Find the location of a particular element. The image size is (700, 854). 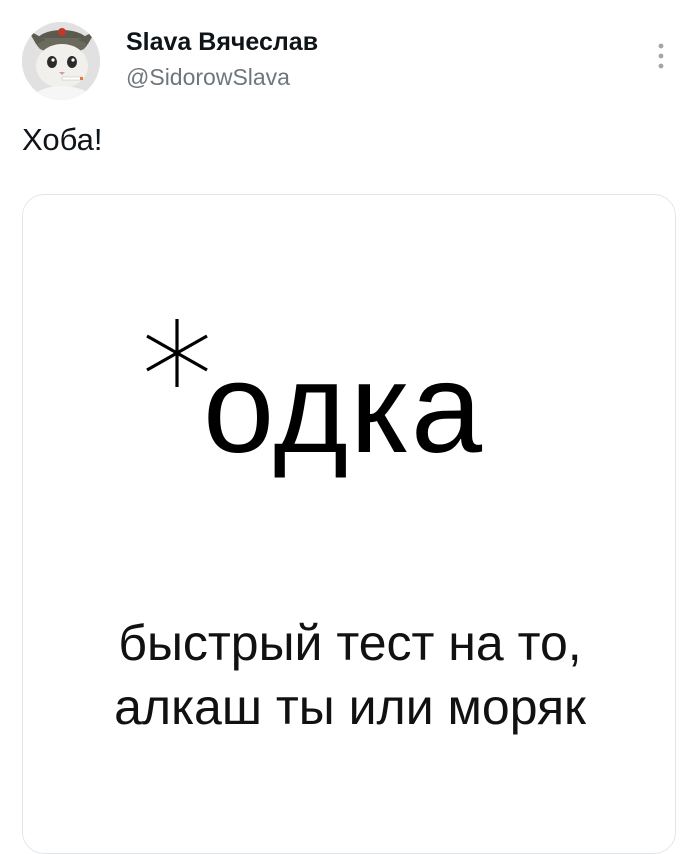

vertical-ellipsis-icon is located at coordinates (661, 56).